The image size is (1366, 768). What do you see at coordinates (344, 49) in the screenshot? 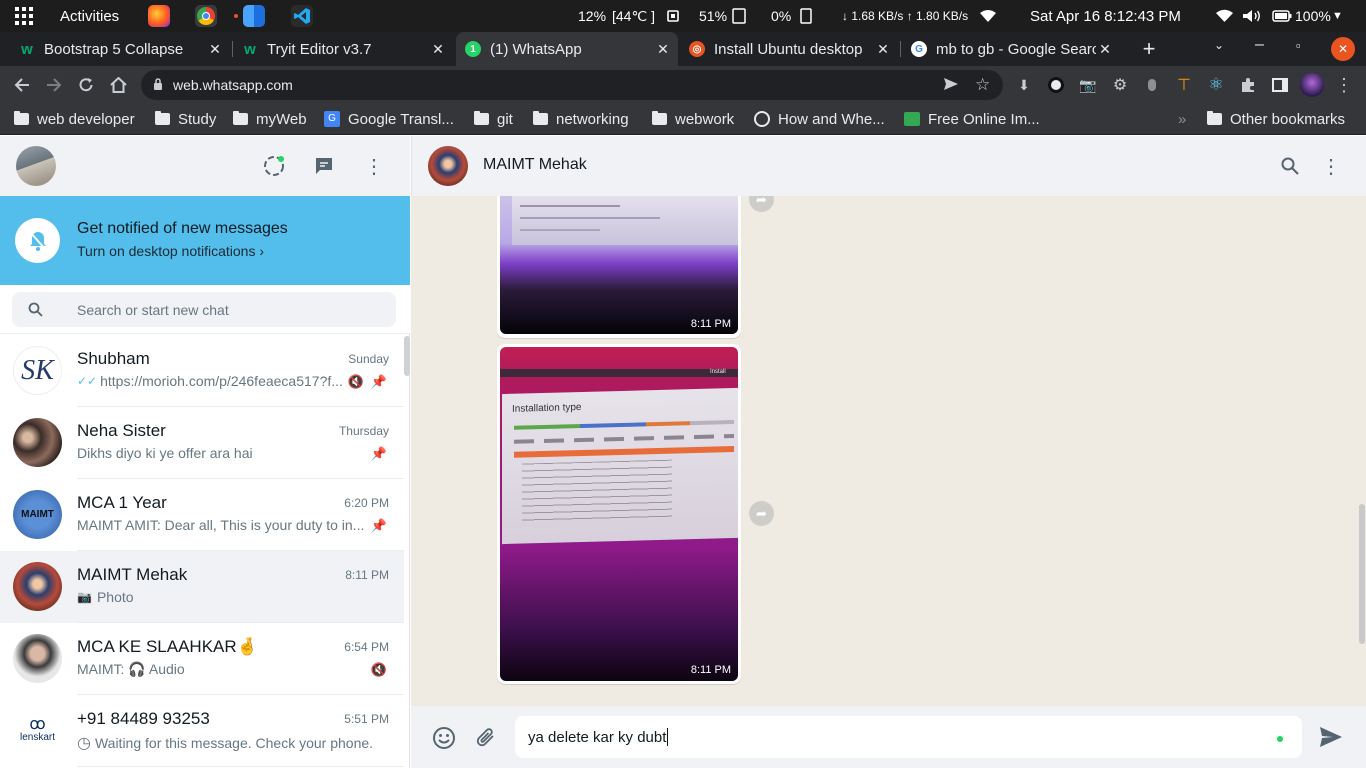
I see `tab-tryit: w Tryit Editor v3.7 ✕` at bounding box center [344, 49].